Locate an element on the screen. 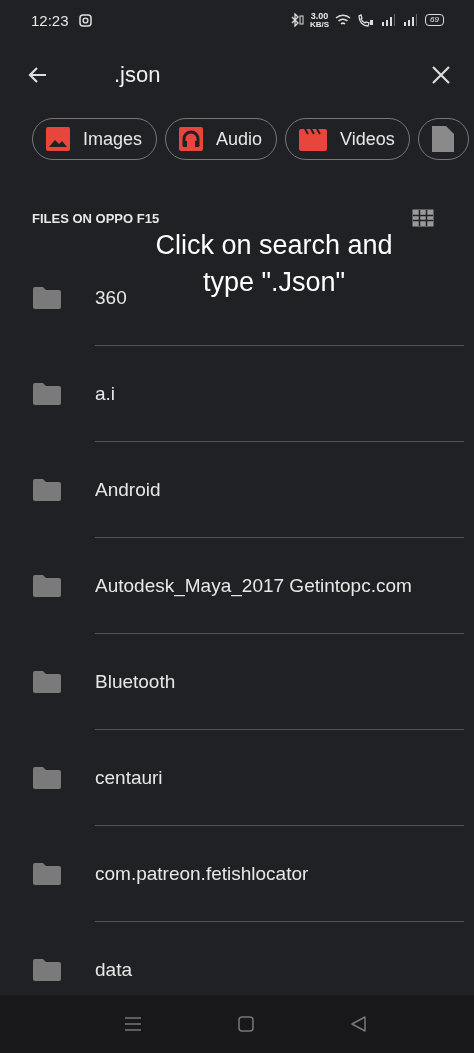 Image resolution: width=474 pixels, height=1053 pixels. menu-icon is located at coordinates (133, 1024).